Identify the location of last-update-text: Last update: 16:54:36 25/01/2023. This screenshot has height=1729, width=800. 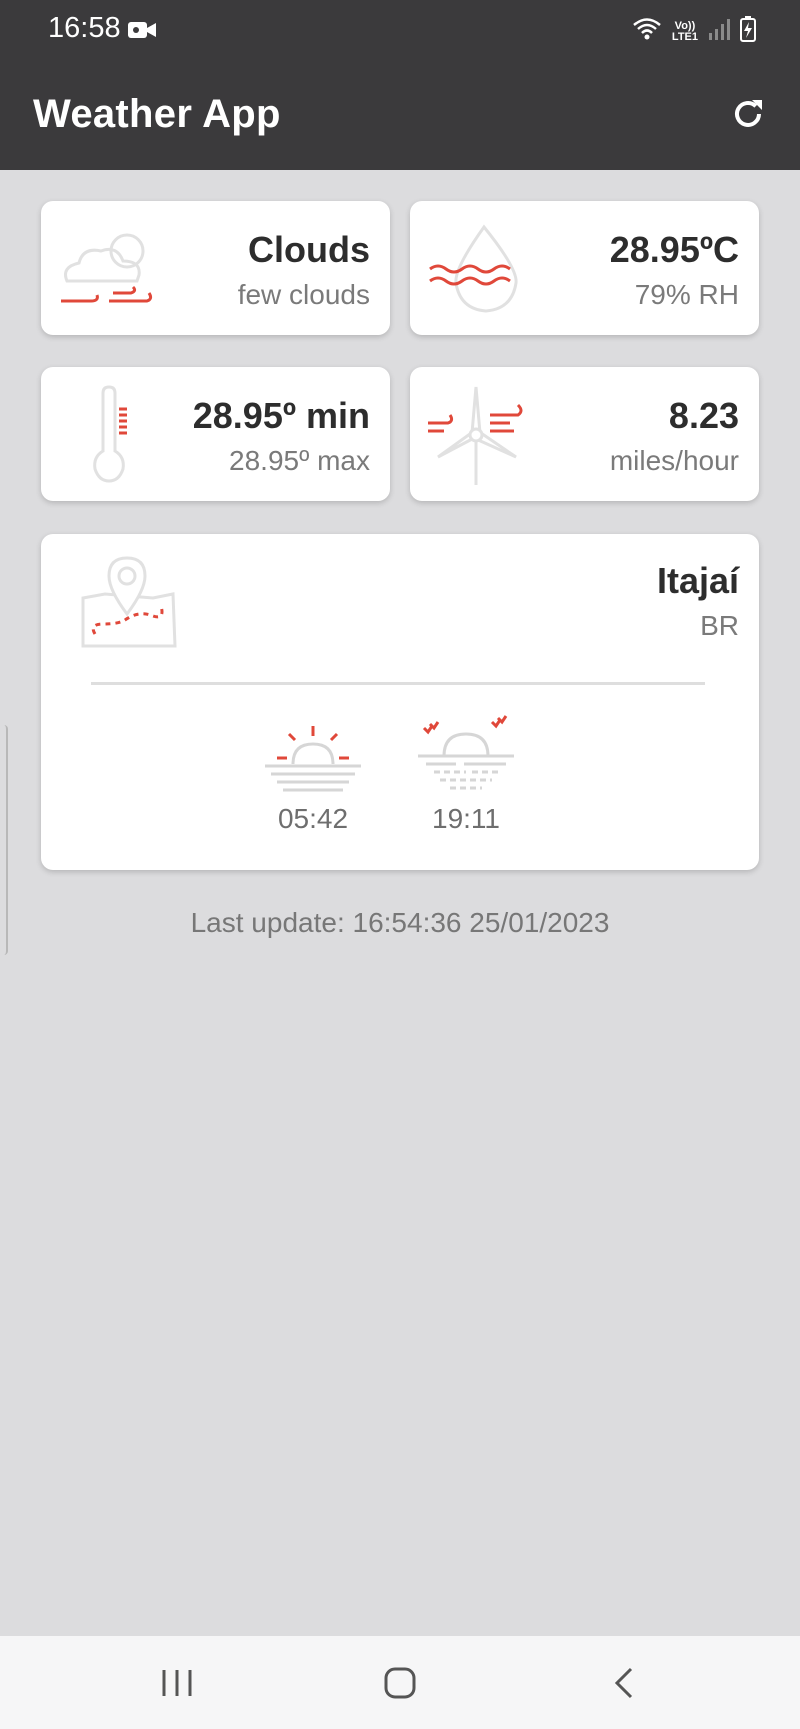
(400, 922).